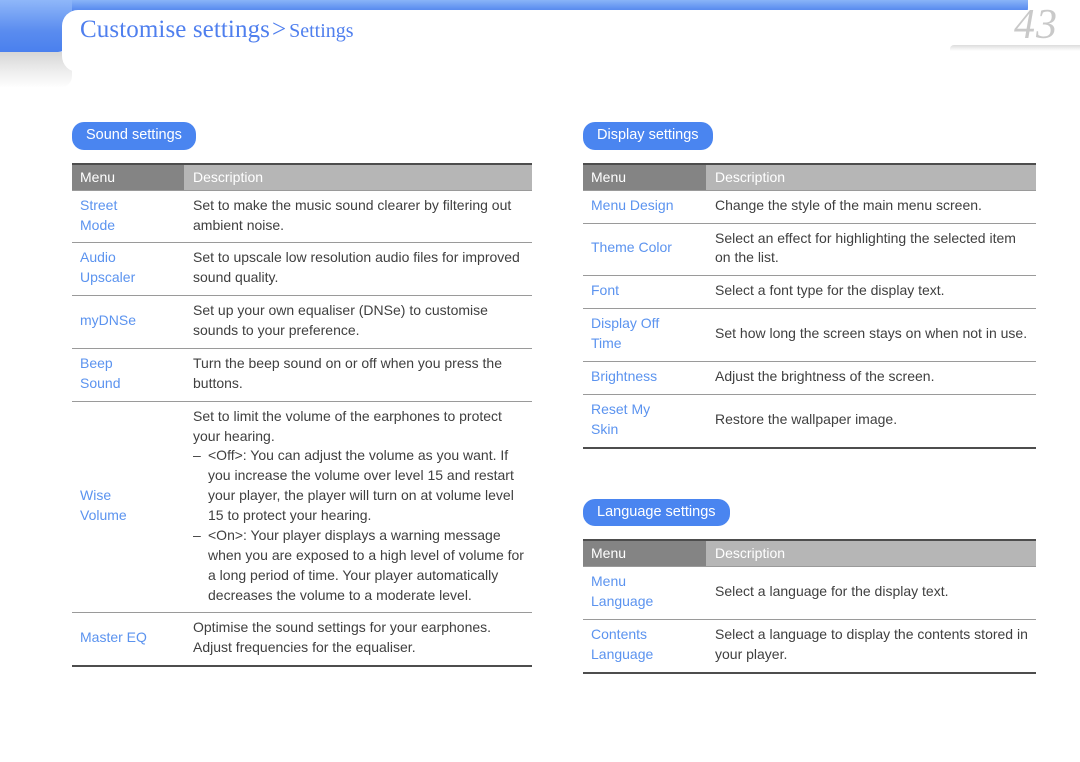  Describe the element at coordinates (1036, 25) in the screenshot. I see `page-number: 43` at that location.